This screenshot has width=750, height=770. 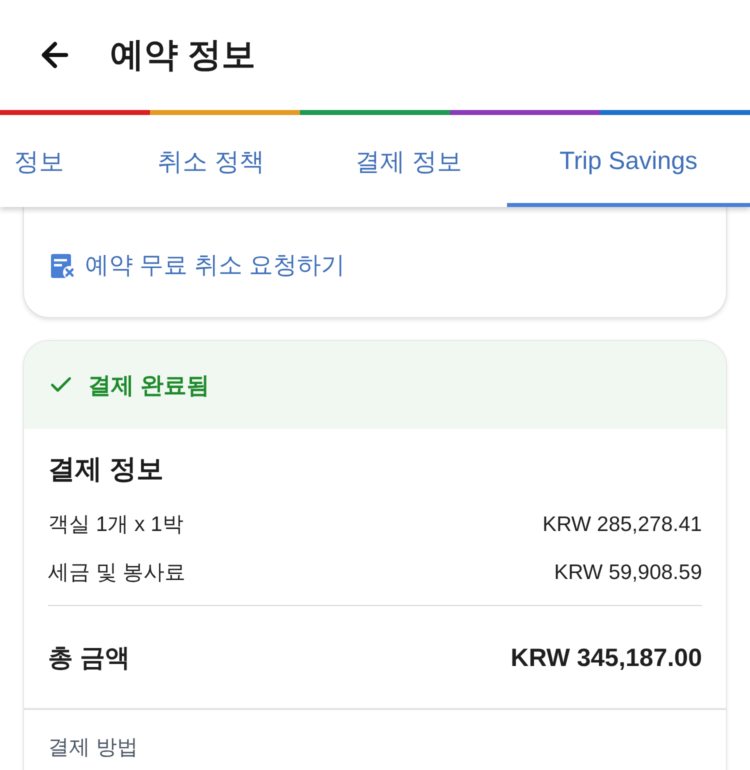 I want to click on tab: 정보, so click(x=56, y=161).